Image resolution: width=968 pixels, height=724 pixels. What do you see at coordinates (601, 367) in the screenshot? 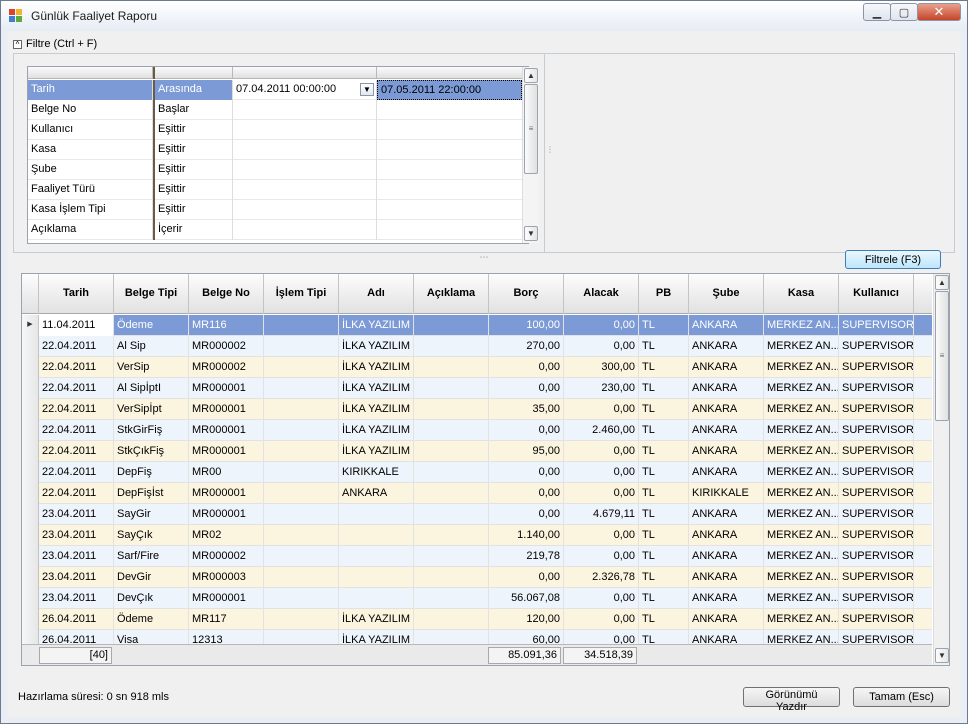
I see `cell-alacak: 300,00` at bounding box center [601, 367].